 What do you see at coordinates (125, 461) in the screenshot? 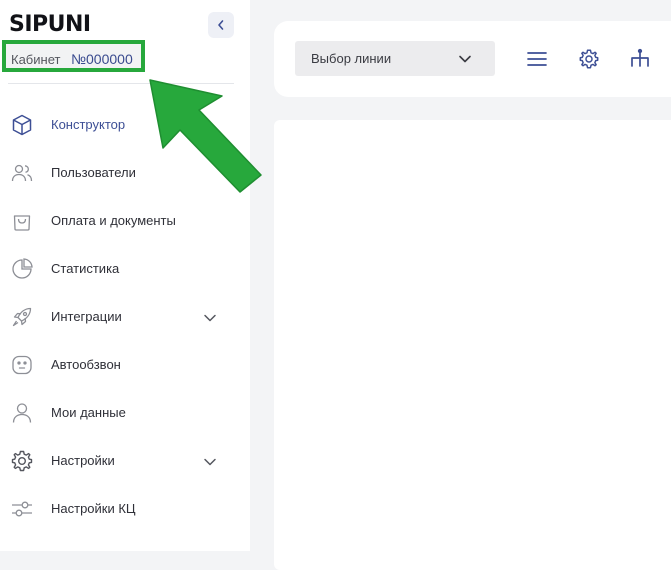
I see `sidebar-item-settings: Настройки` at bounding box center [125, 461].